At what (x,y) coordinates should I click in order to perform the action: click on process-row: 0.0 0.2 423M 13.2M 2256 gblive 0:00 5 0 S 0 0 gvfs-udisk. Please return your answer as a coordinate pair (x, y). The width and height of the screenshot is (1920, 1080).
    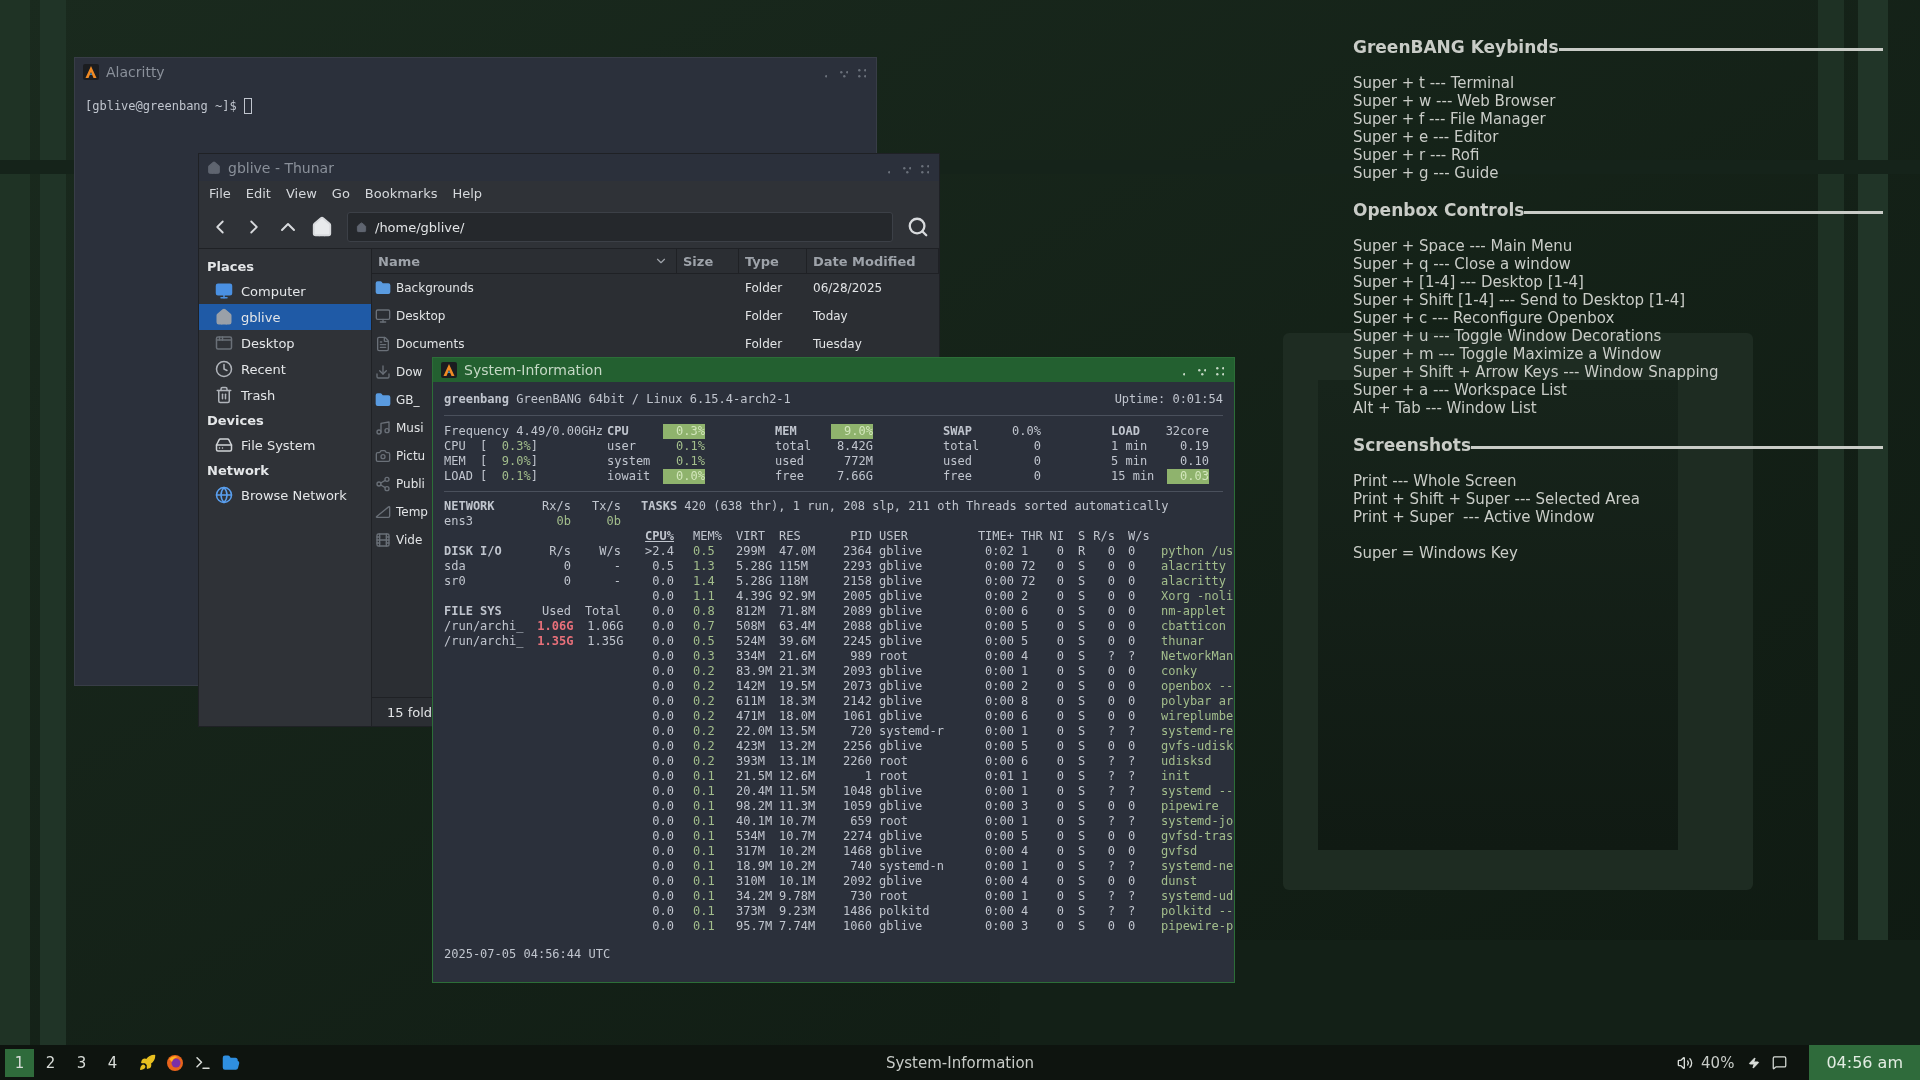
    Looking at the image, I should click on (937, 746).